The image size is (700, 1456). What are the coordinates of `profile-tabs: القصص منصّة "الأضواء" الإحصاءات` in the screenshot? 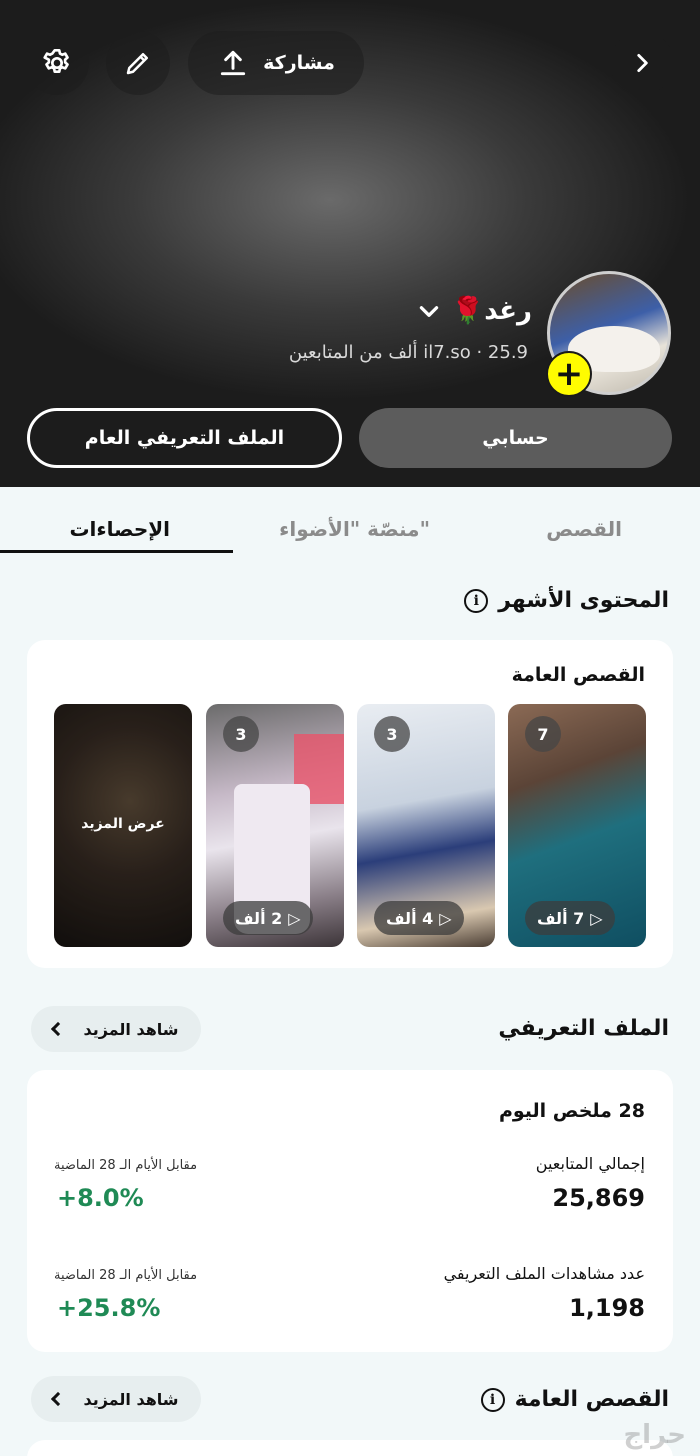 It's located at (350, 522).